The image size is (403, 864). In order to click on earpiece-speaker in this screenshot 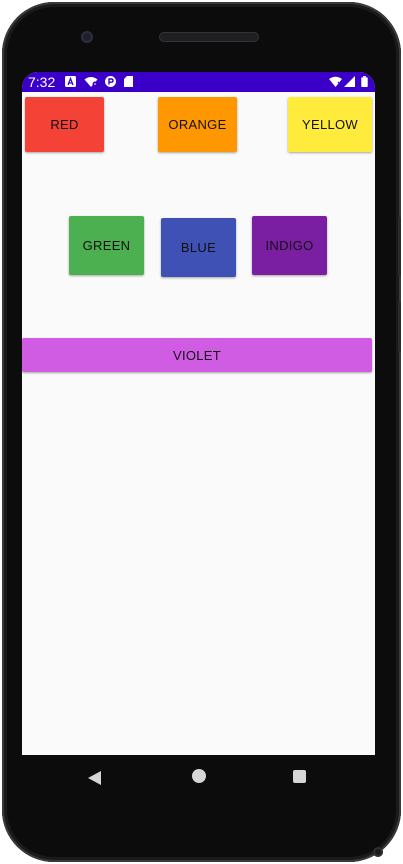, I will do `click(209, 37)`.